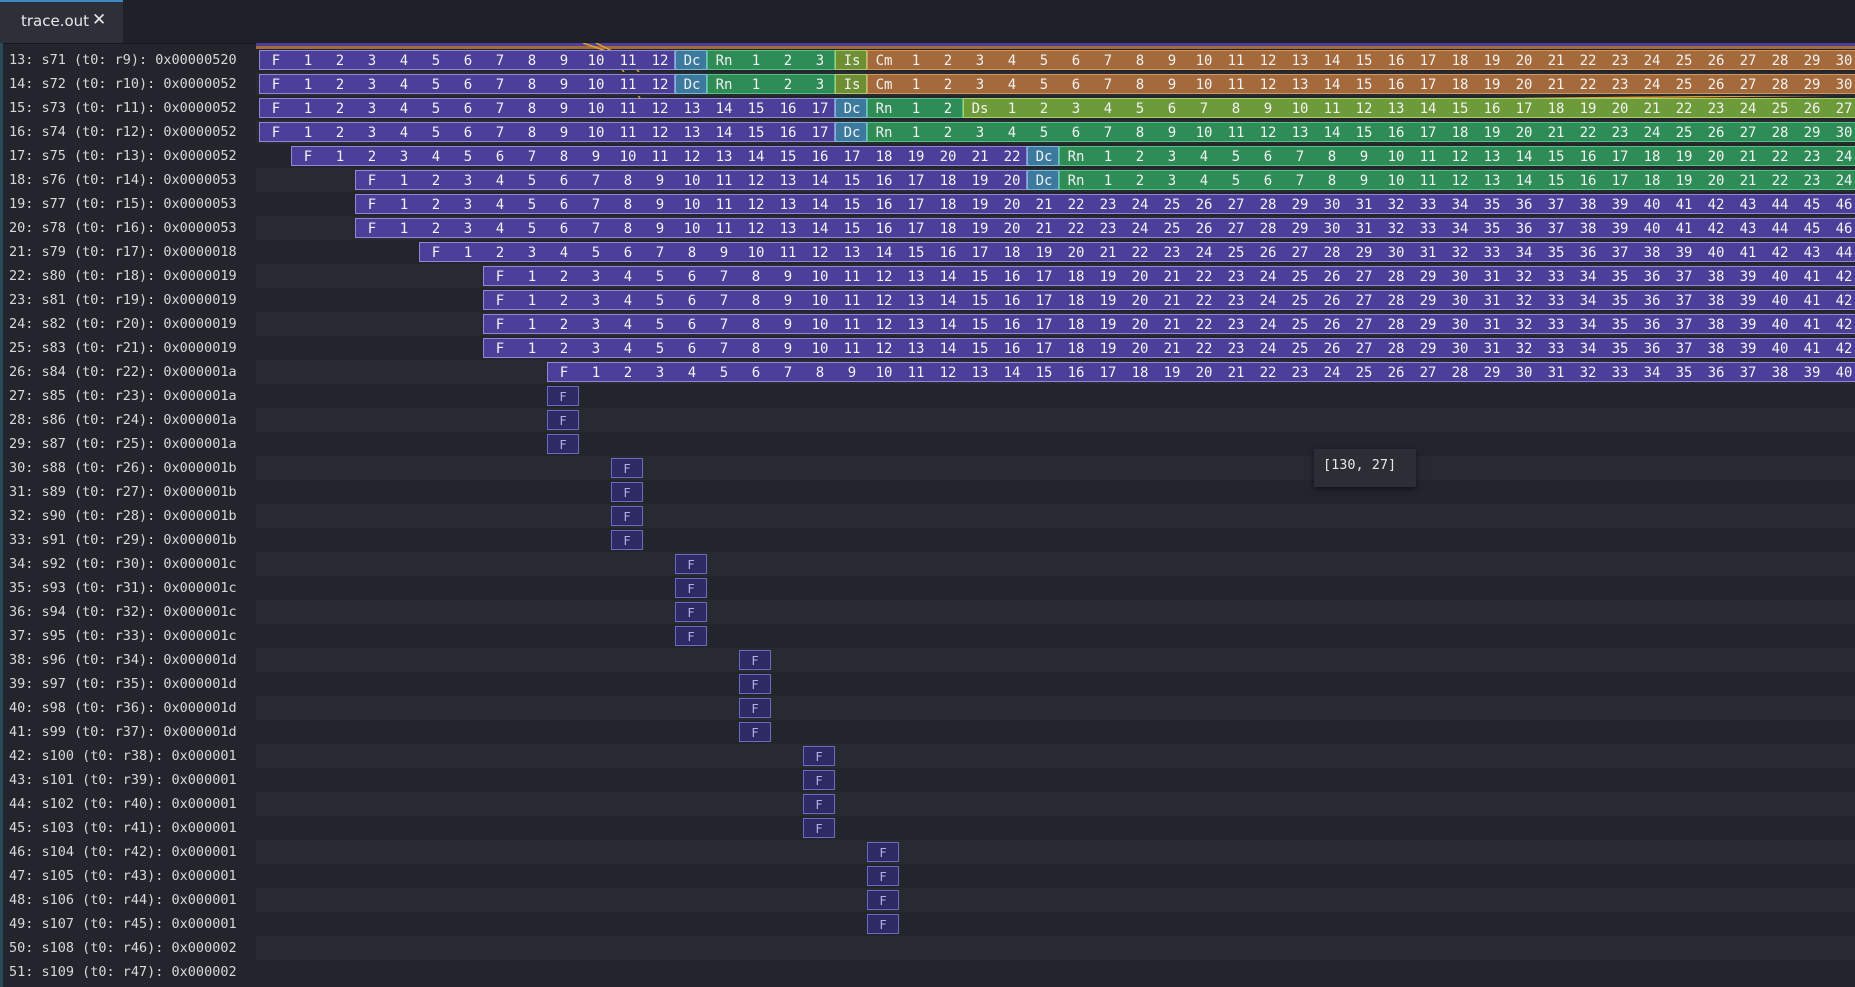 This screenshot has height=987, width=1855. I want to click on stage-f: F 1 2 3 4 5 6 7 8 9 10 11 12 13 14 15 16 17 18 19 20, so click(691, 180).